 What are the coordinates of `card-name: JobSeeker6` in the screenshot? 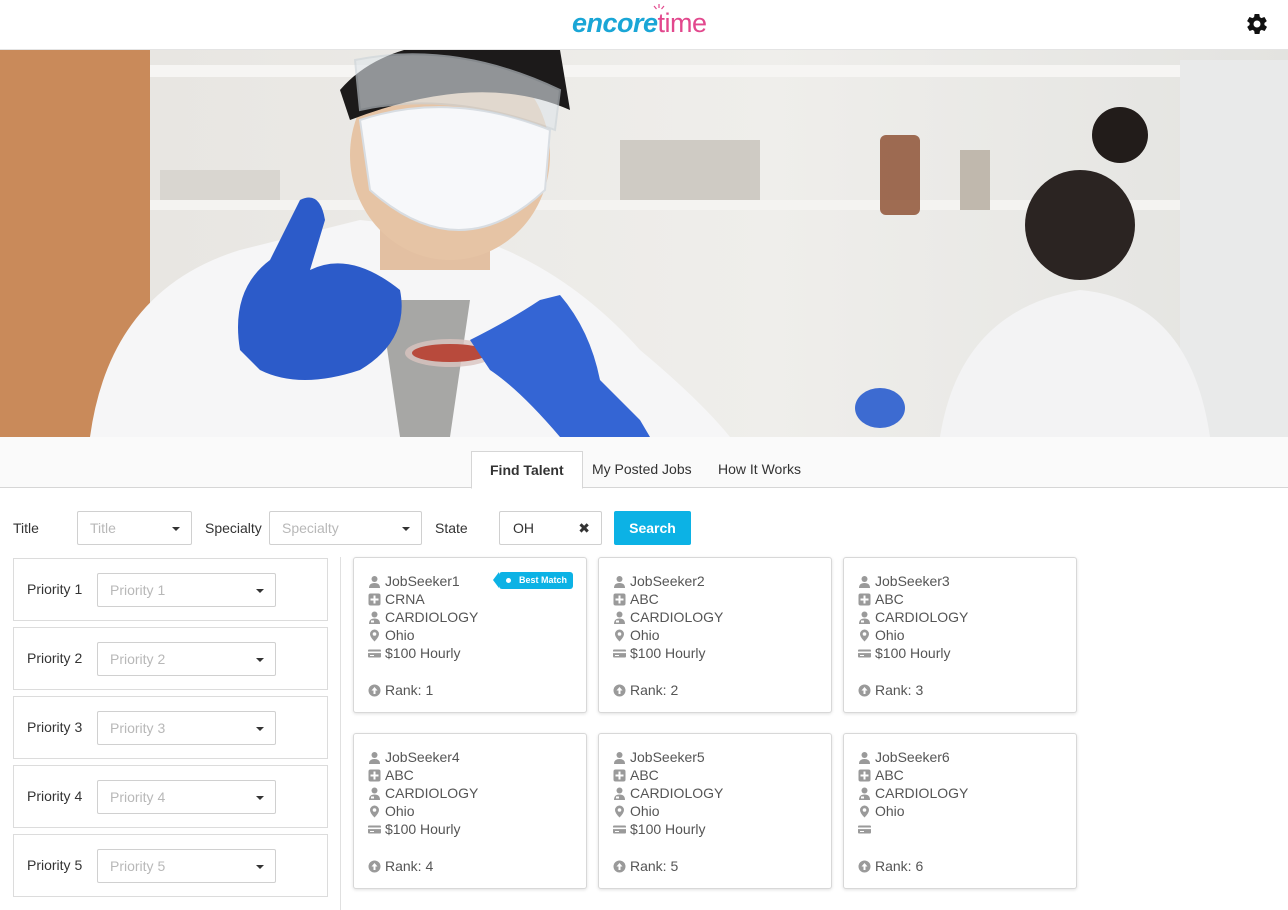 It's located at (904, 757).